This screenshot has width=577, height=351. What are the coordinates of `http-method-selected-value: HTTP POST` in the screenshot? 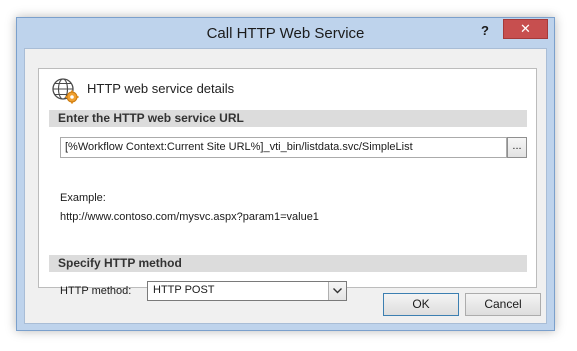 It's located at (184, 290).